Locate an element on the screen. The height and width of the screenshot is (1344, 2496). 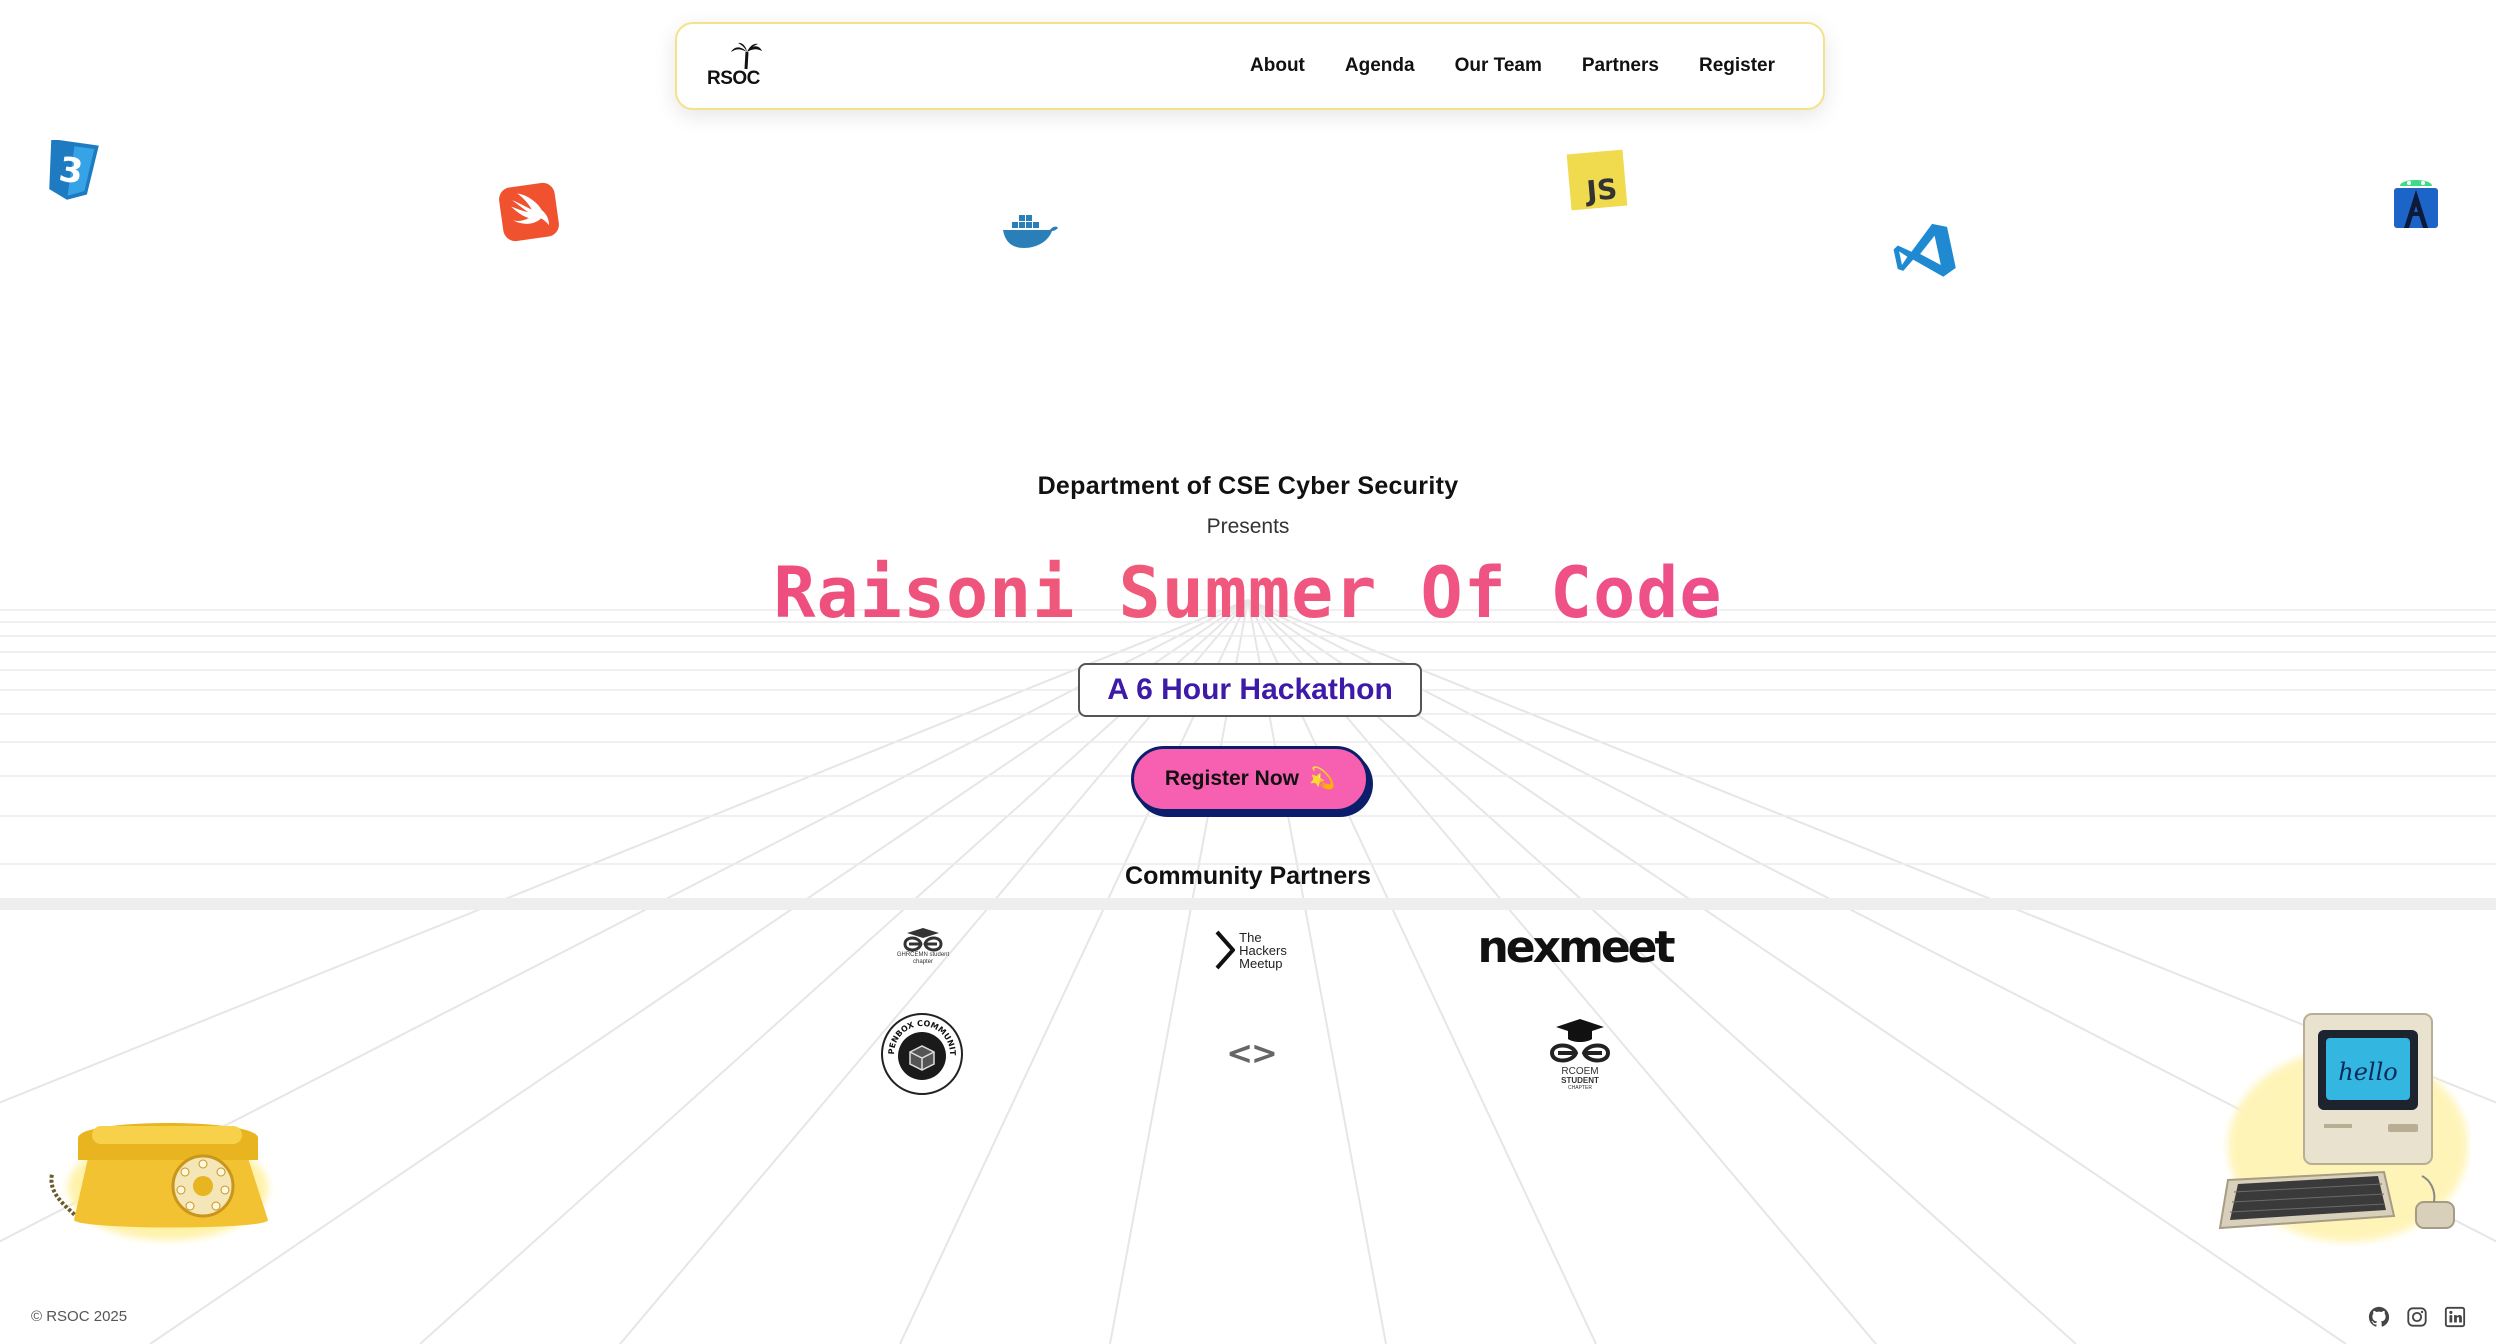
nav-links: About Agenda Our Team Partners Register is located at coordinates (1512, 66).